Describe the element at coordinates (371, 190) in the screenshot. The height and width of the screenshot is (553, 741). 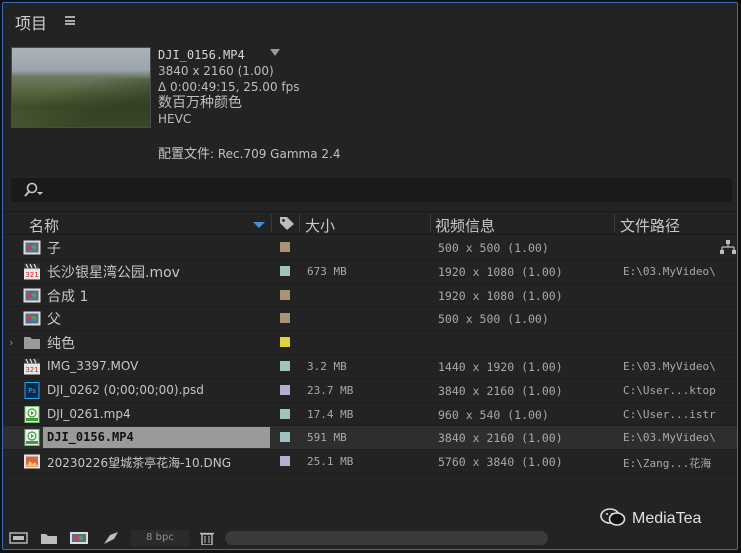
I see `search-input` at that location.